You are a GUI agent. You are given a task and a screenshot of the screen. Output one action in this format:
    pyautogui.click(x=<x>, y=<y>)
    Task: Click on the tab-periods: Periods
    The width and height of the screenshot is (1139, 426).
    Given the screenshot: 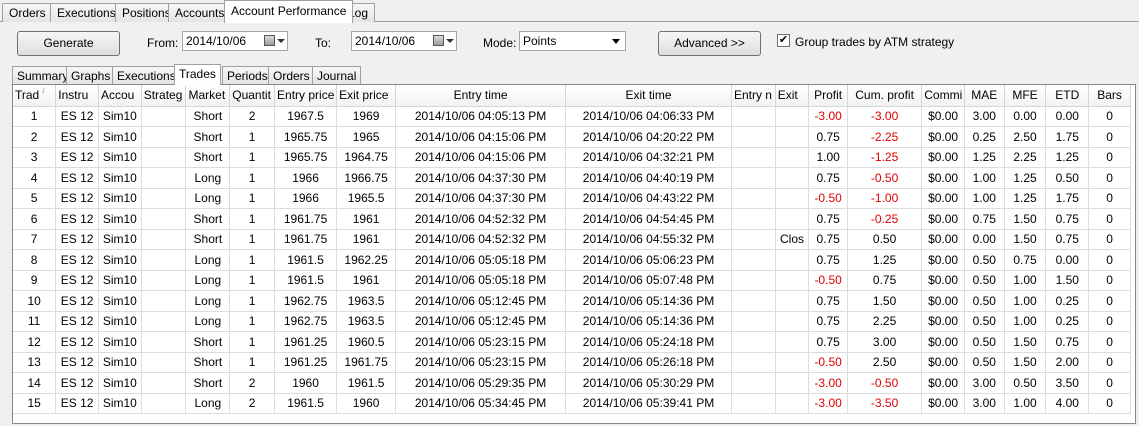 What is the action you would take?
    pyautogui.click(x=247, y=75)
    